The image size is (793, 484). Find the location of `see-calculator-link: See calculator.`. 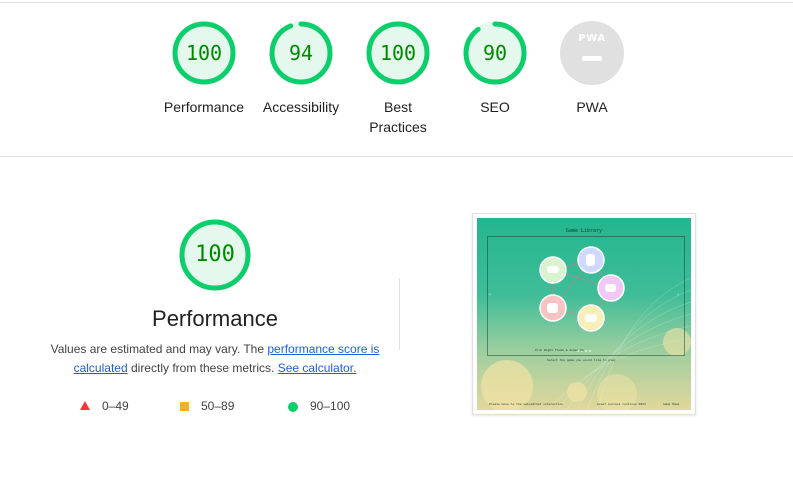

see-calculator-link: See calculator. is located at coordinates (317, 368).